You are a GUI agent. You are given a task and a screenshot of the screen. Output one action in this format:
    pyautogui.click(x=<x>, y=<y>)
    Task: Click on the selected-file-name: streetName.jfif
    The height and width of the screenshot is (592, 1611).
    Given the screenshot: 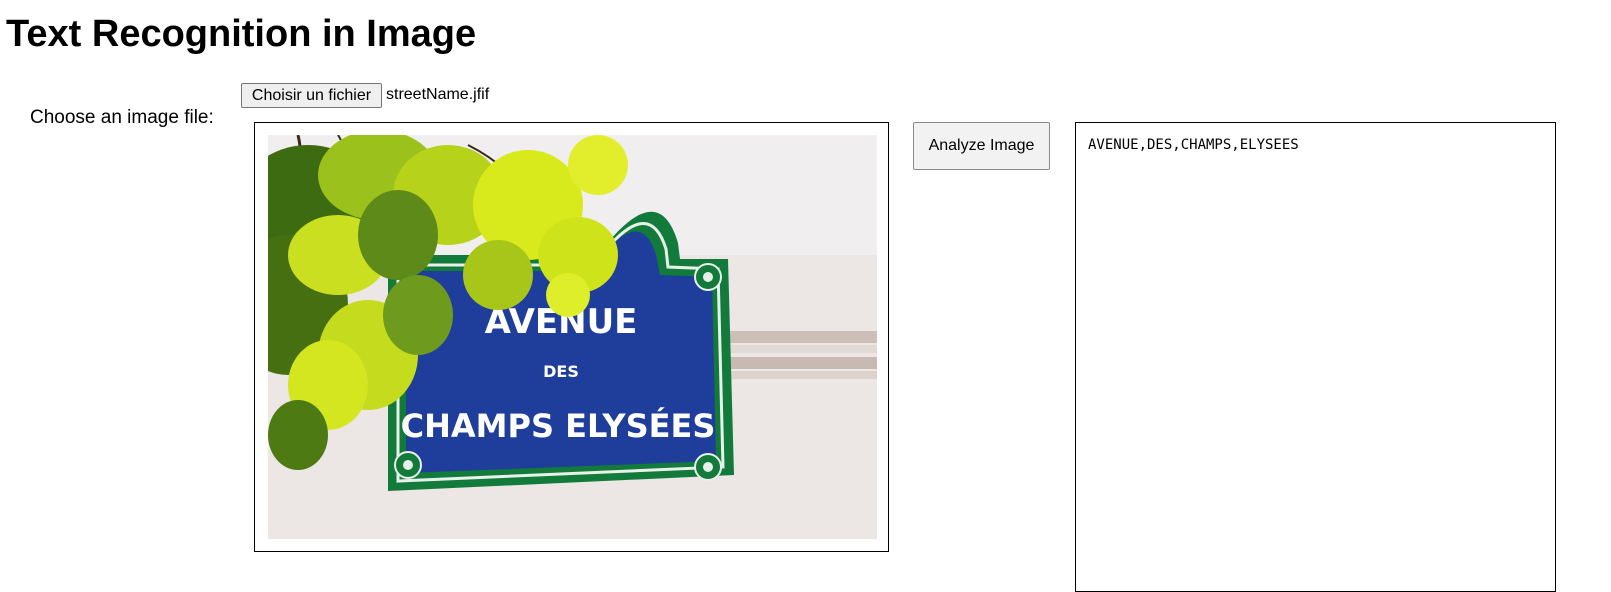 What is the action you would take?
    pyautogui.click(x=438, y=94)
    